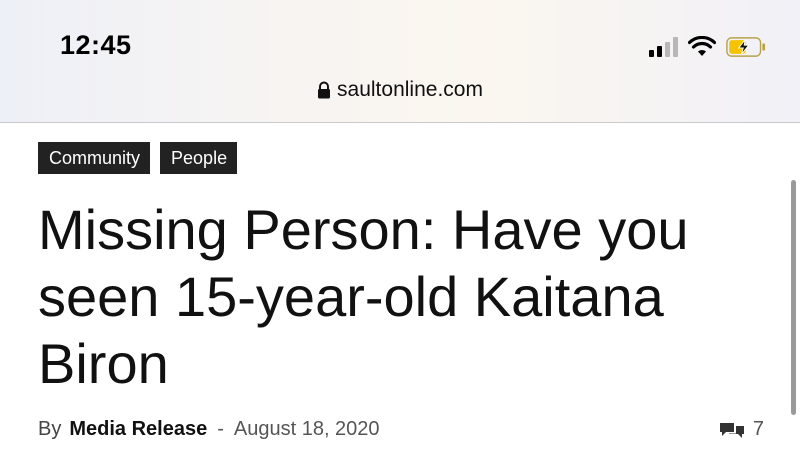 This screenshot has height=450, width=800. Describe the element at coordinates (746, 47) in the screenshot. I see `battery-charging-icon` at that location.